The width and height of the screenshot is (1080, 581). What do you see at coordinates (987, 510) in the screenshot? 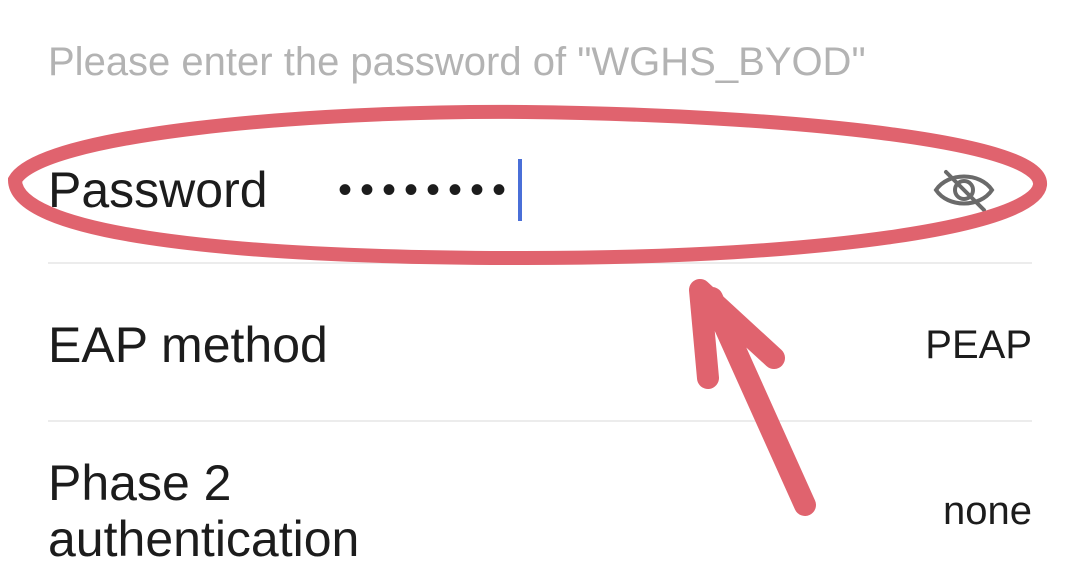
I see `phase2-auth-value: none` at bounding box center [987, 510].